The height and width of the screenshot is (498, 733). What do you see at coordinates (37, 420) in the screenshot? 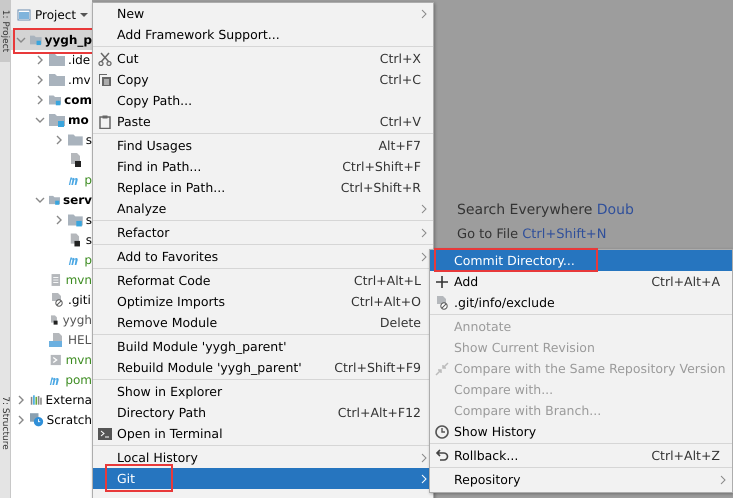
I see `scratch-icon` at bounding box center [37, 420].